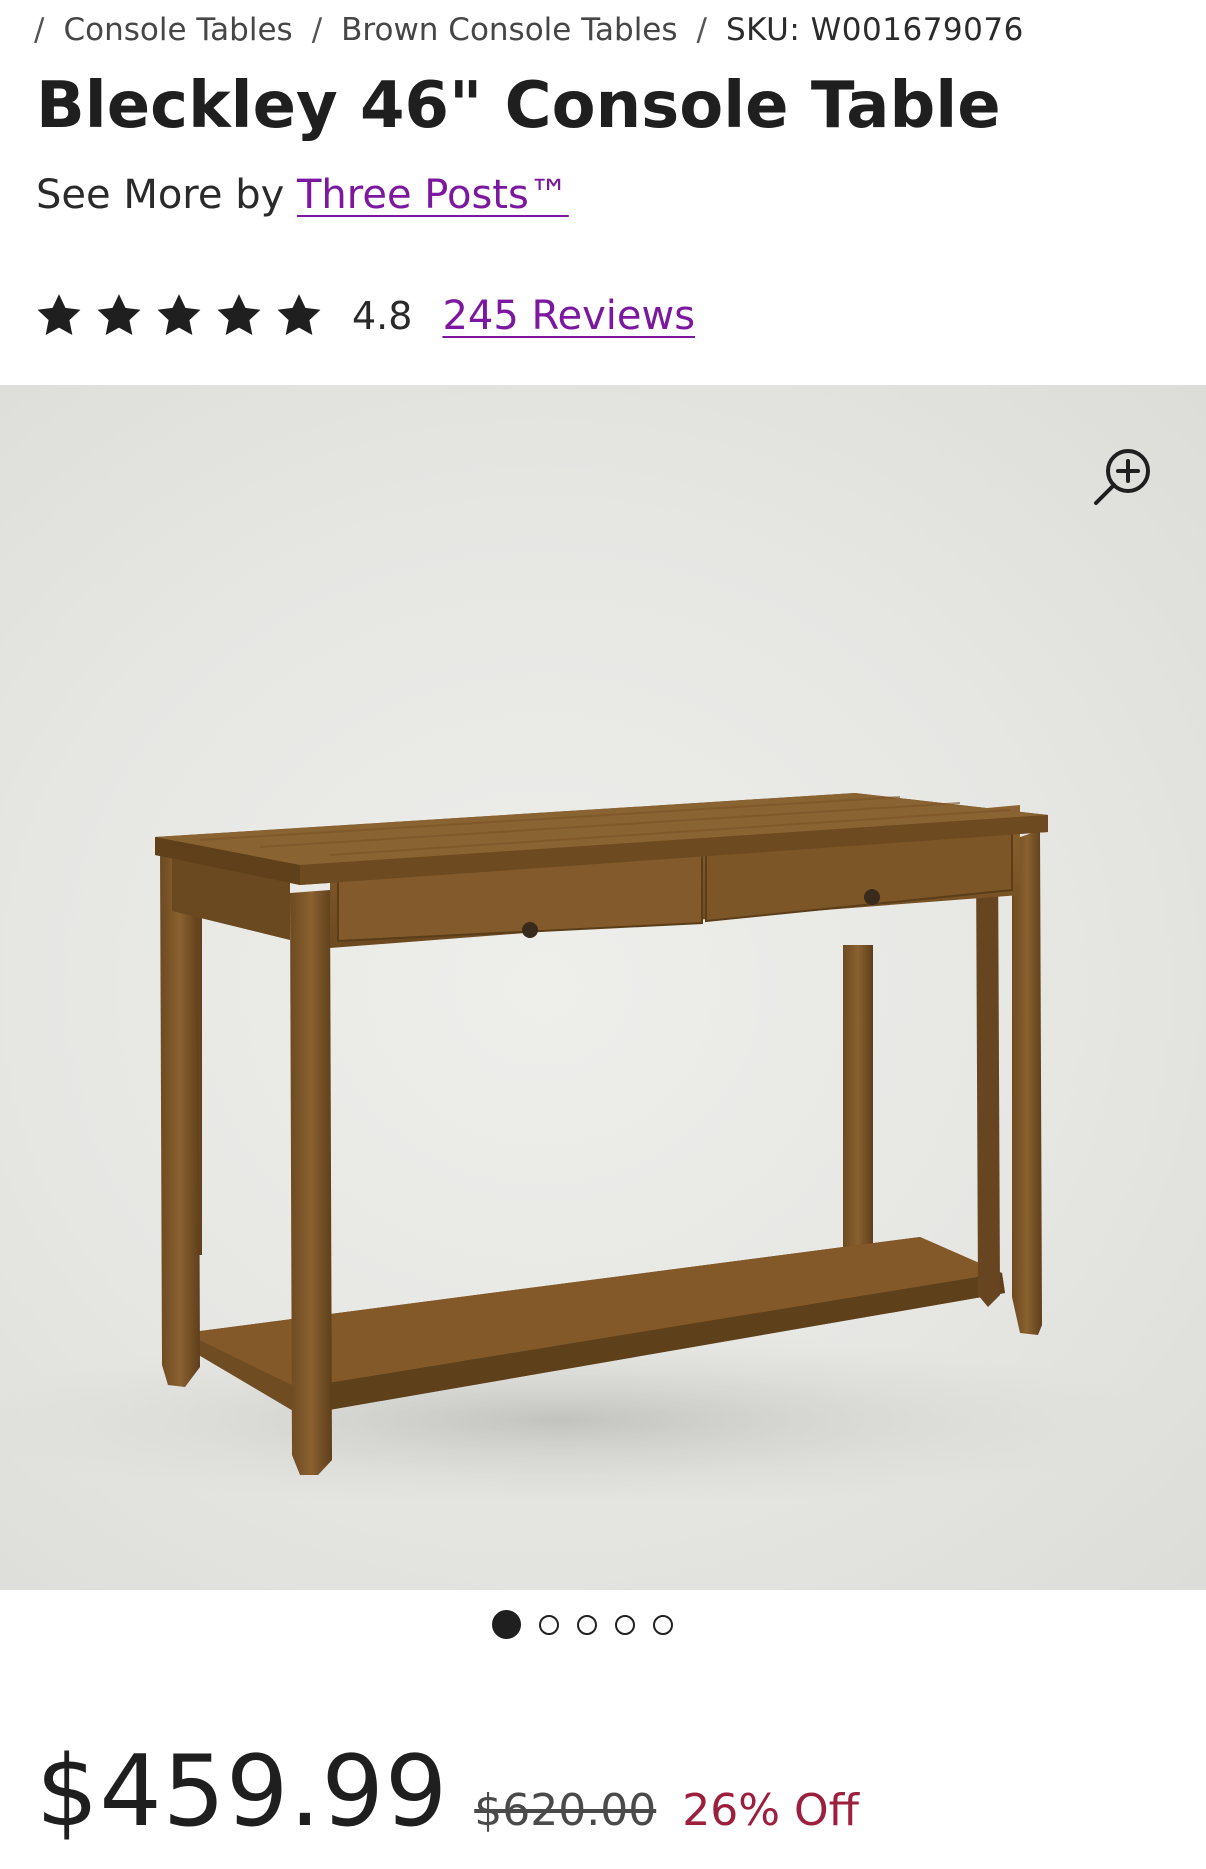  Describe the element at coordinates (382, 316) in the screenshot. I see `rating-value: 4.8` at that location.